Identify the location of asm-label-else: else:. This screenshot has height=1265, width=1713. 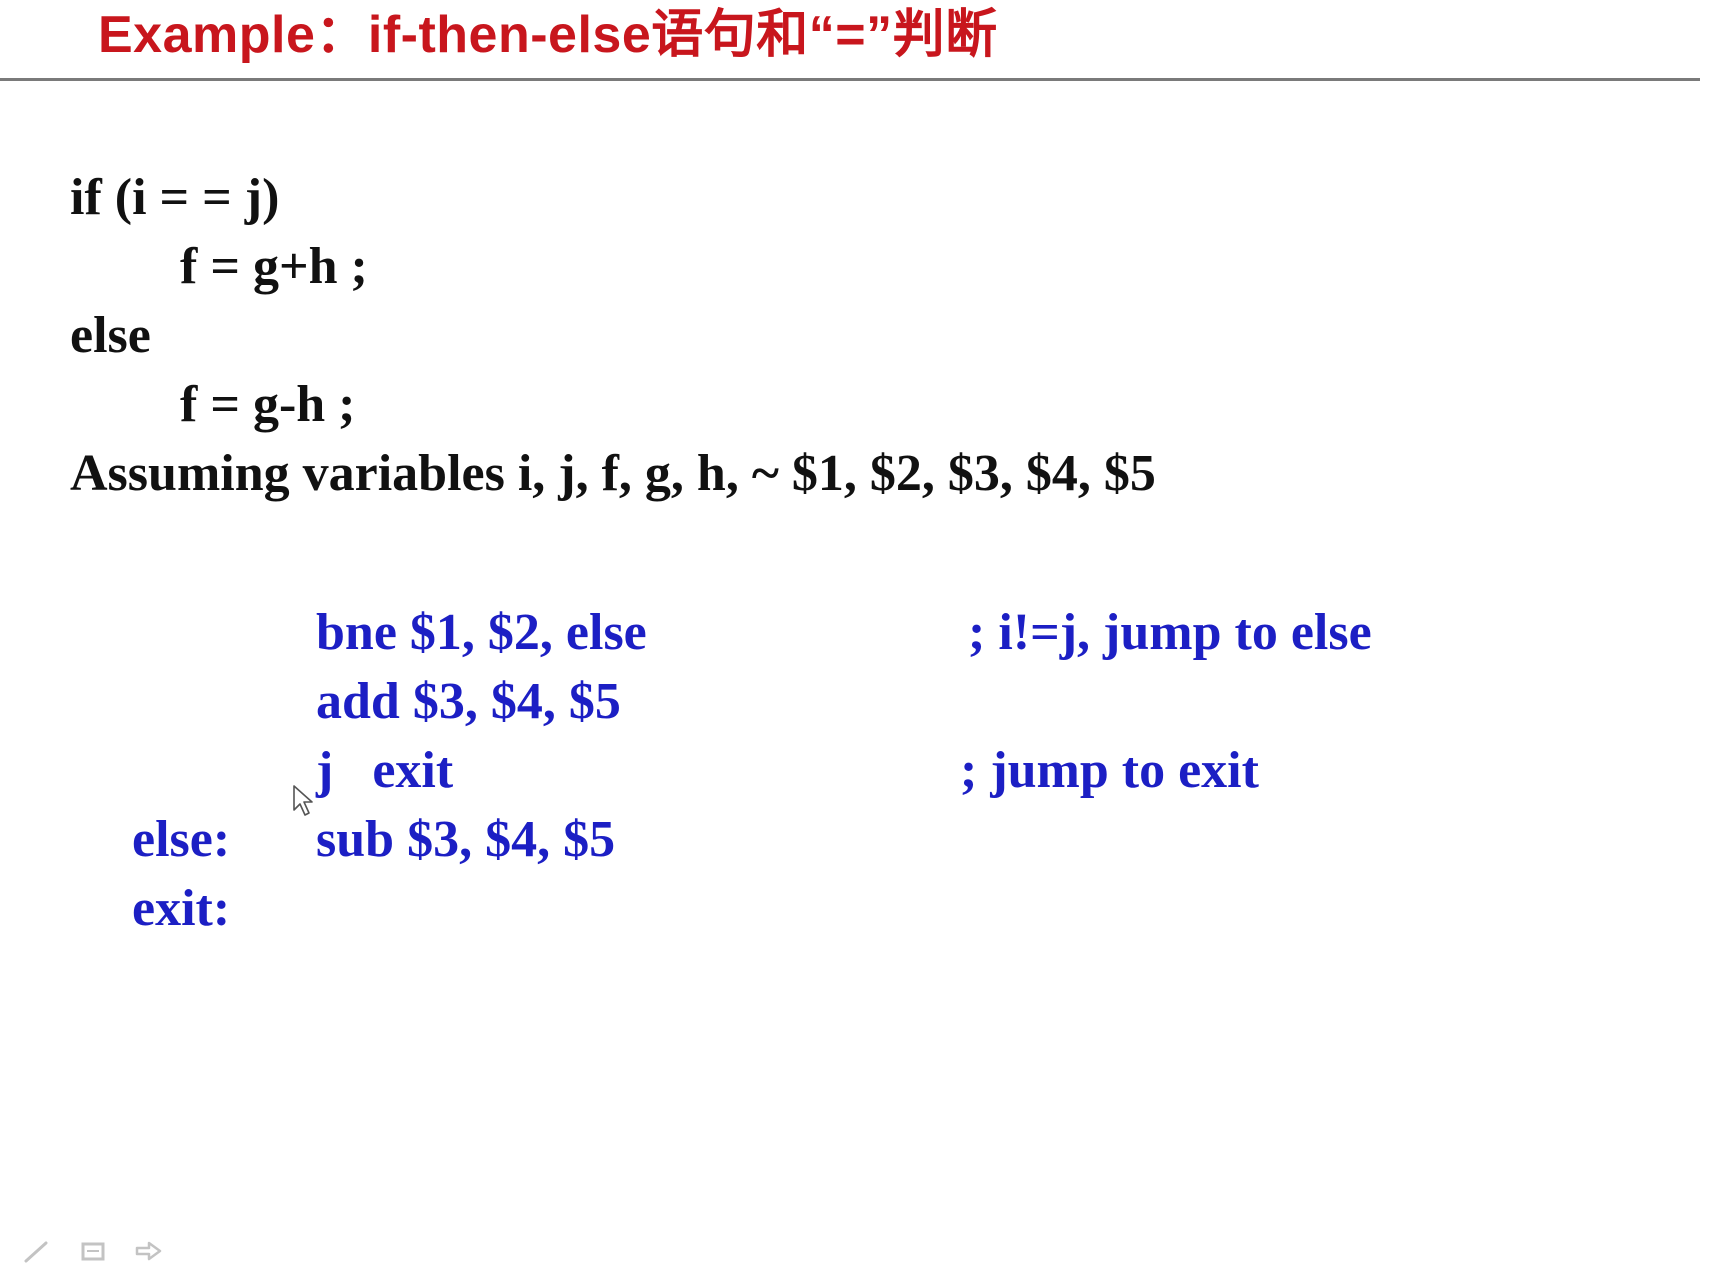
(181, 839).